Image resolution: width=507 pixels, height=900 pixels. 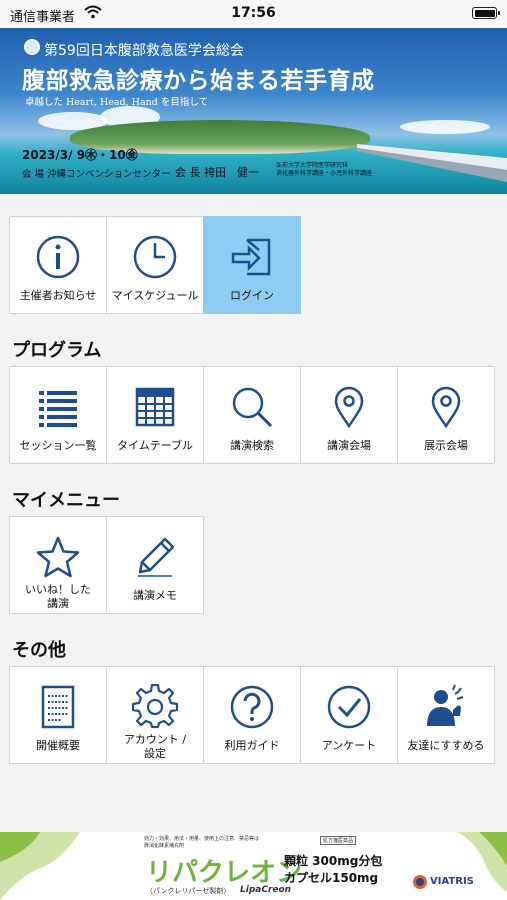 I want to click on tile-label: マイスケジュール, so click(x=155, y=295).